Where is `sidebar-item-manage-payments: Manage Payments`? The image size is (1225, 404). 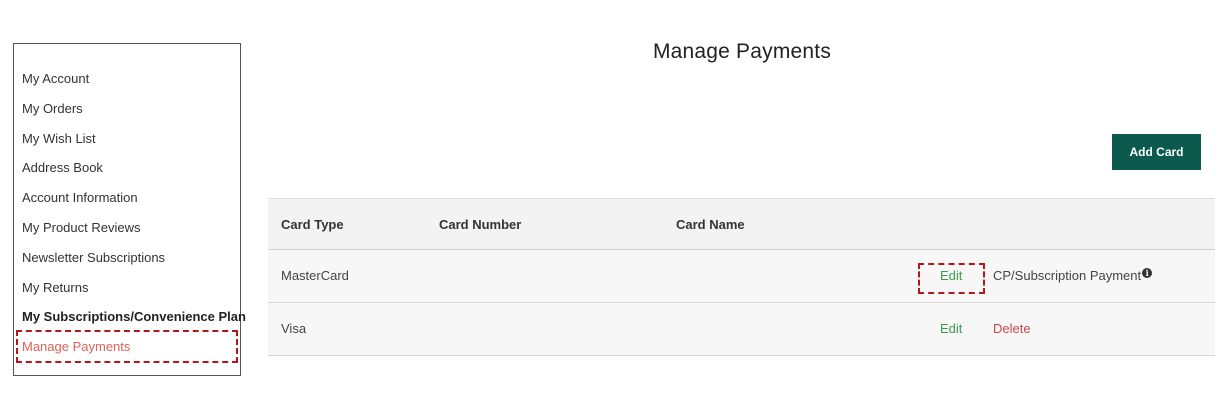
sidebar-item-manage-payments: Manage Payments is located at coordinates (128, 347).